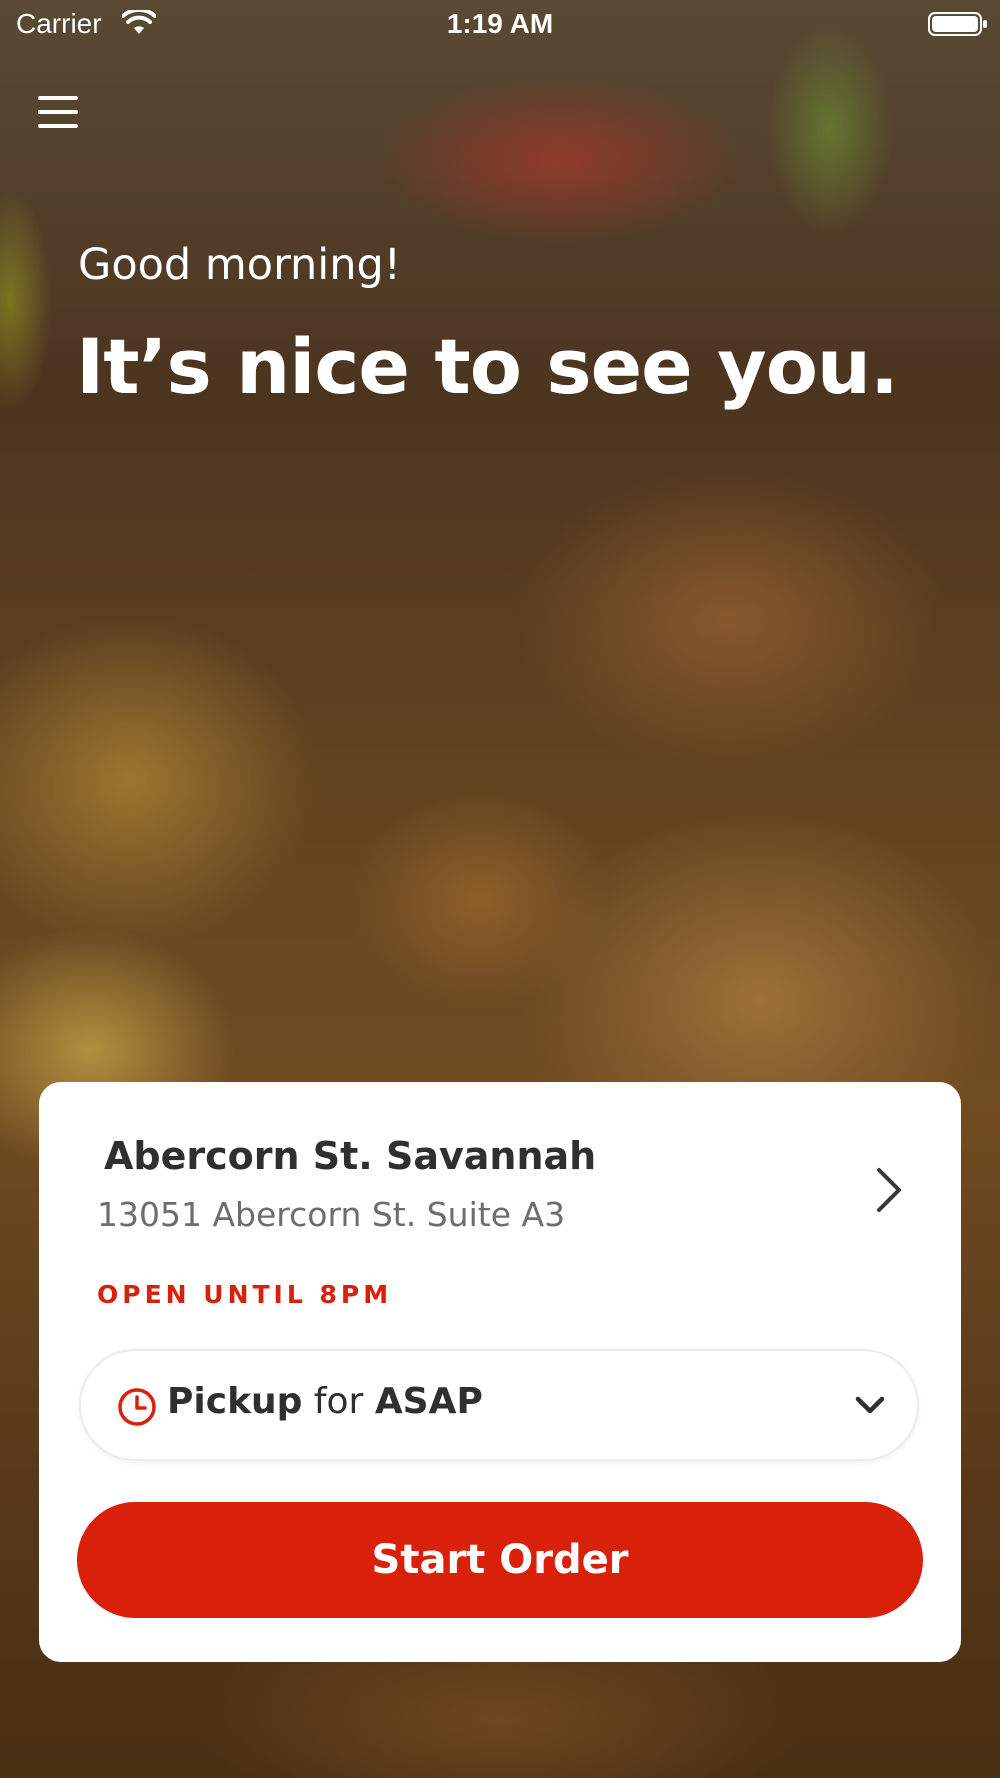 The image size is (1000, 1778). What do you see at coordinates (500, 1560) in the screenshot?
I see `start-order-button: Start Order` at bounding box center [500, 1560].